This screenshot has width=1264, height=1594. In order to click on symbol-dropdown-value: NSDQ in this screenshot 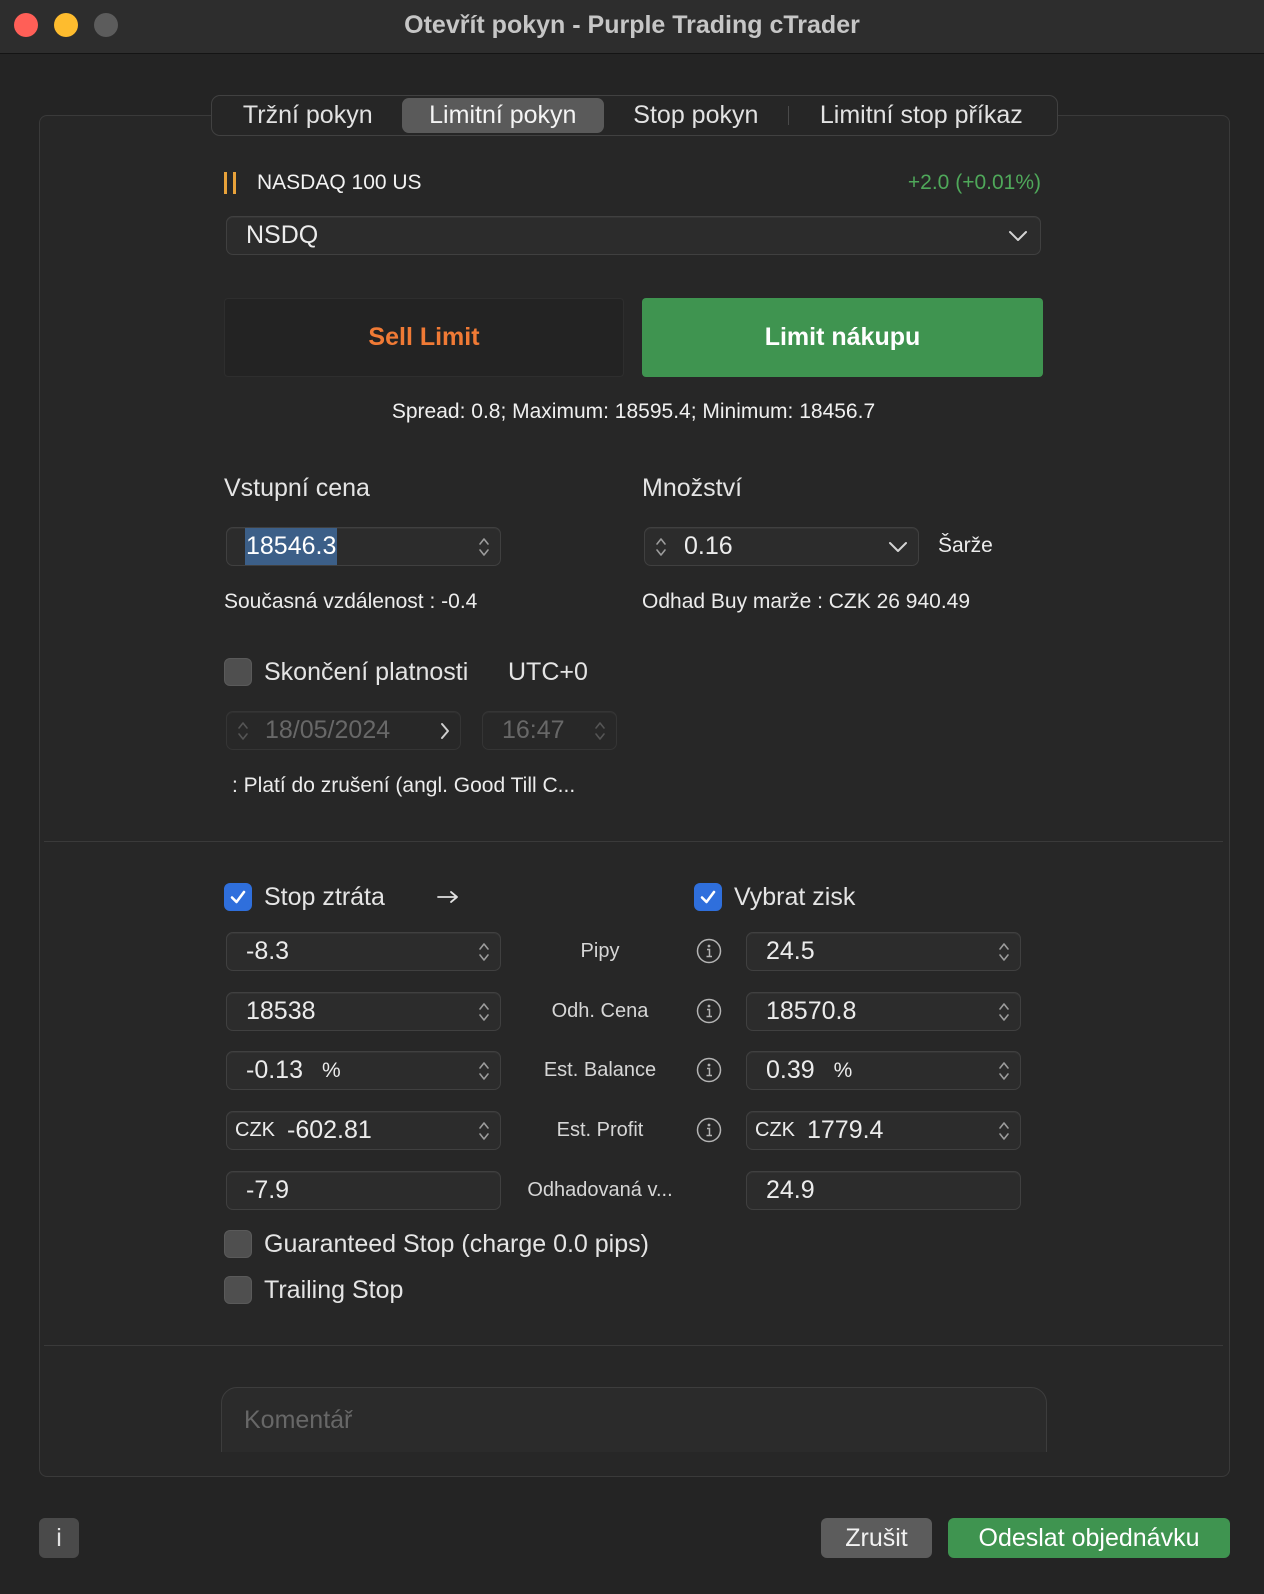, I will do `click(282, 235)`.